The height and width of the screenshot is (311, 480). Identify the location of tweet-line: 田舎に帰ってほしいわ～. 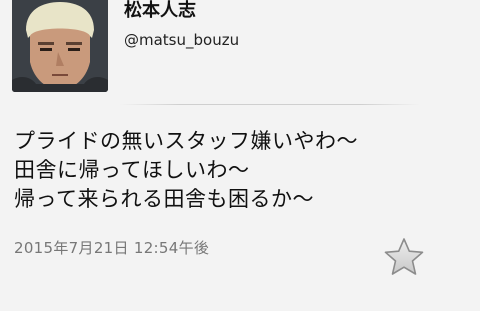
(132, 170).